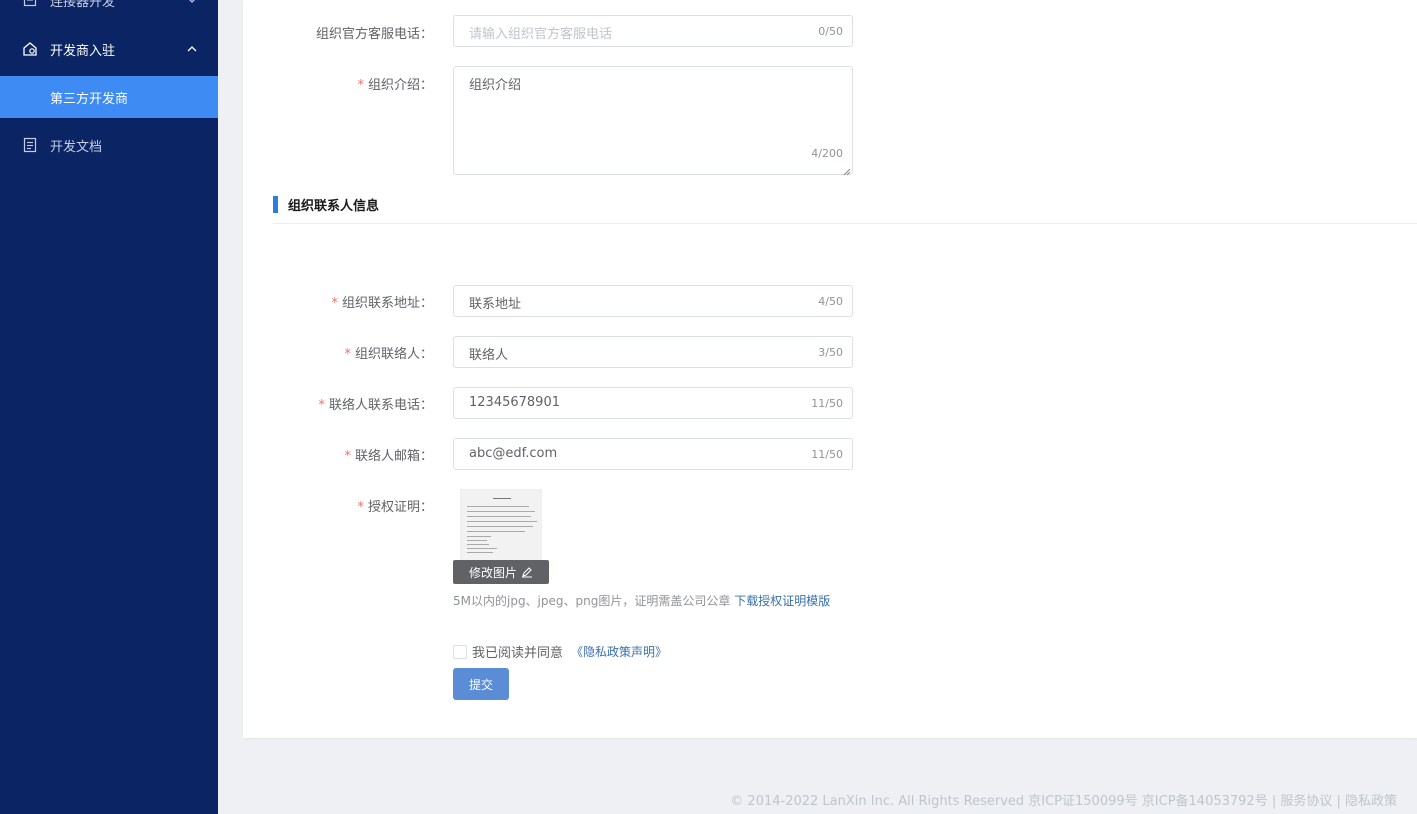  Describe the element at coordinates (109, 145) in the screenshot. I see `sidebar-item-dev-docs: 开发文档` at that location.